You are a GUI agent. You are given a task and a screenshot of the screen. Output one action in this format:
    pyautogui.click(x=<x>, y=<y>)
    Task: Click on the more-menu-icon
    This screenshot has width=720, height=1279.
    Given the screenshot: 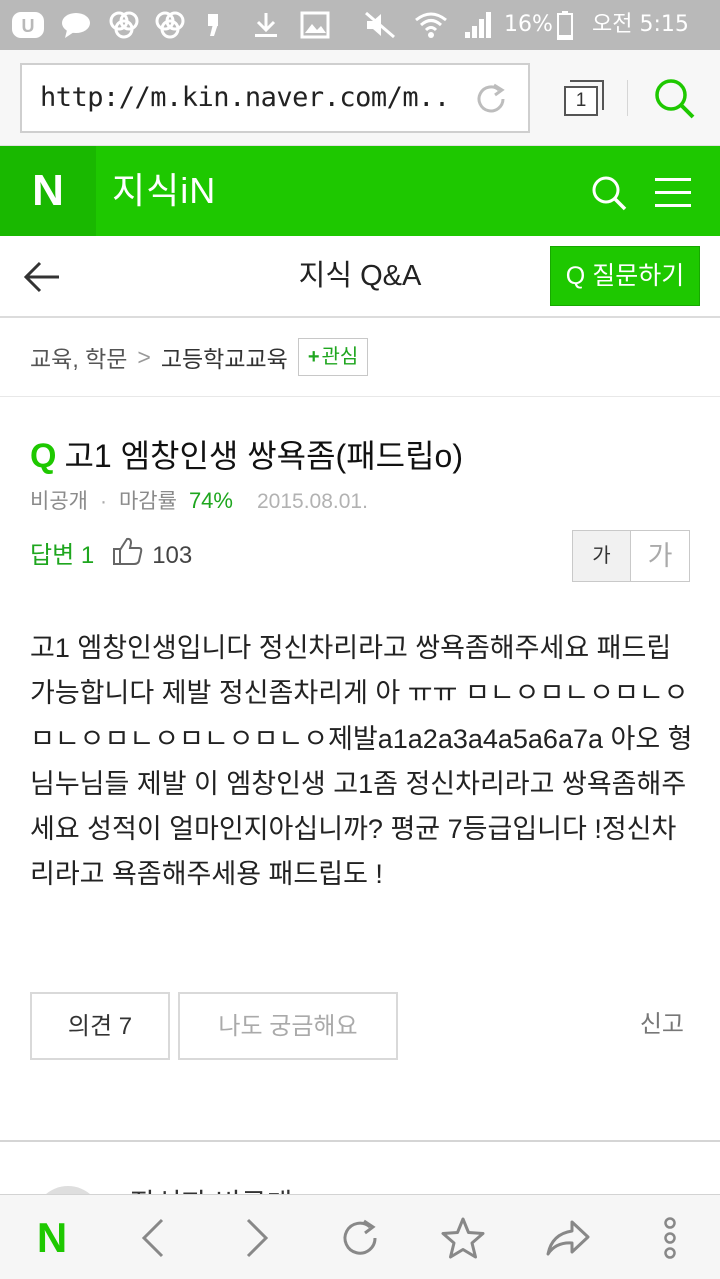 What is the action you would take?
    pyautogui.click(x=670, y=1237)
    